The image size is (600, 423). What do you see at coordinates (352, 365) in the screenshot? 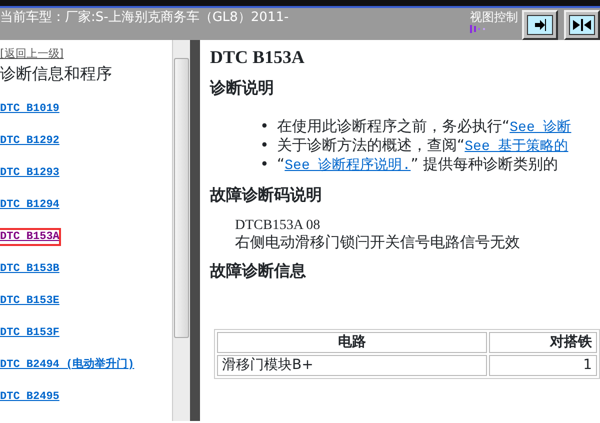
I see `table-cell: 滑移门模块B+` at bounding box center [352, 365].